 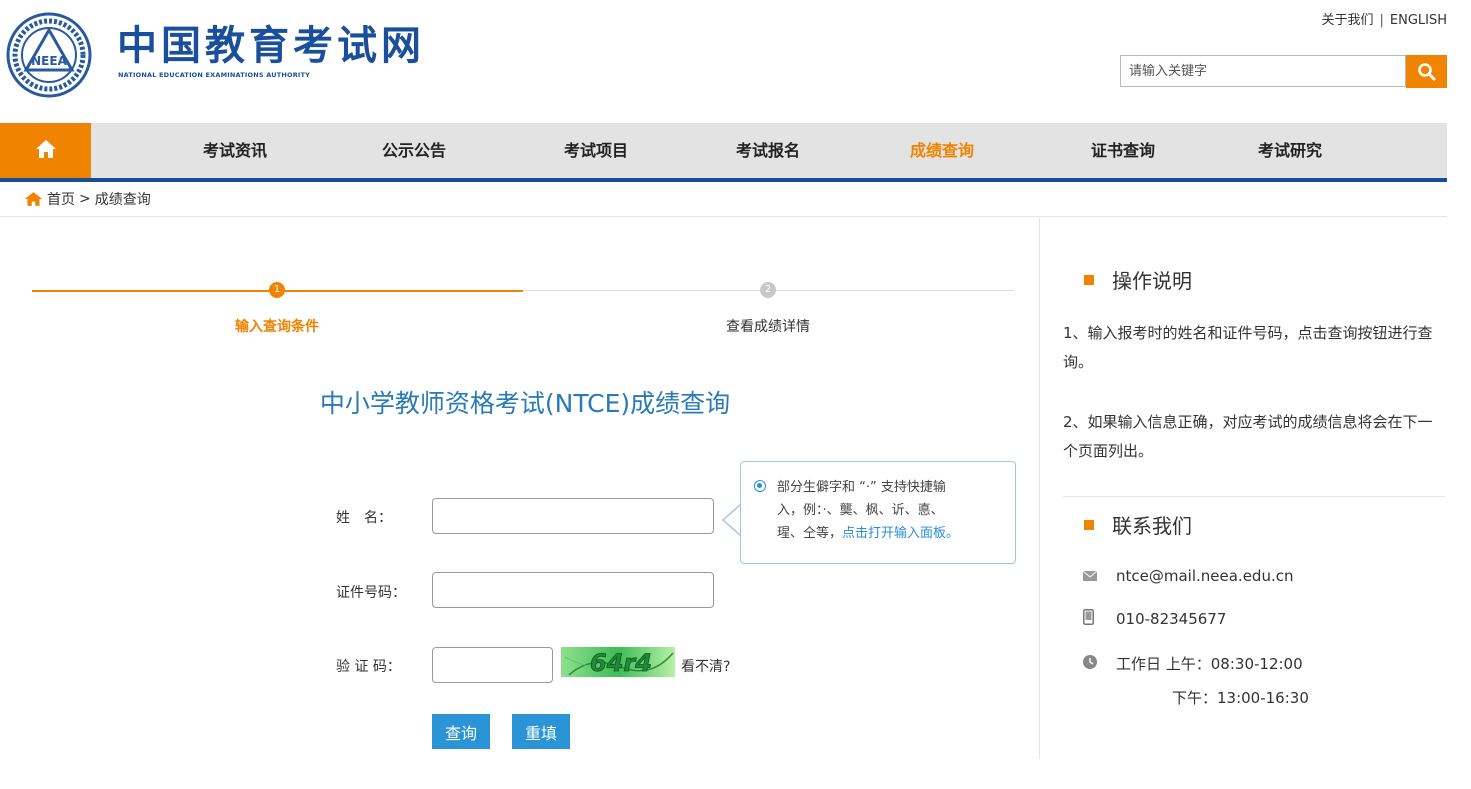 I want to click on hours-pm-text: 下午：13:00-16:30, so click(x=1240, y=698).